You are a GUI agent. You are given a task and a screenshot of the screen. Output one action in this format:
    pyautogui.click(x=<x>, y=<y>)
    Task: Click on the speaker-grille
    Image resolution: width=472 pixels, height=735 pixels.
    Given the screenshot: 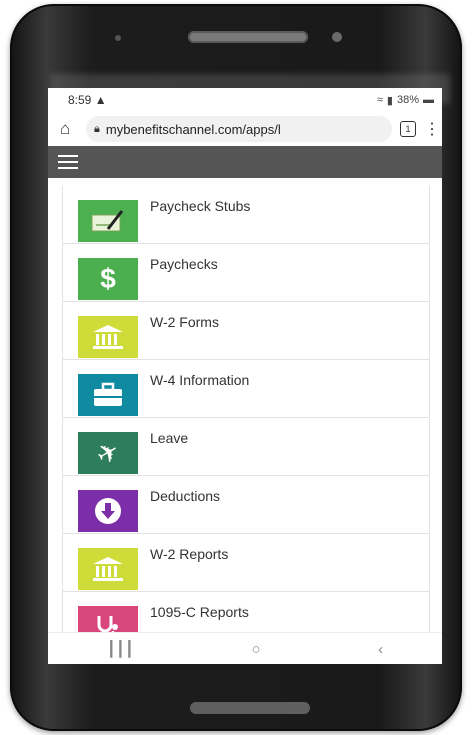 What is the action you would take?
    pyautogui.click(x=248, y=37)
    